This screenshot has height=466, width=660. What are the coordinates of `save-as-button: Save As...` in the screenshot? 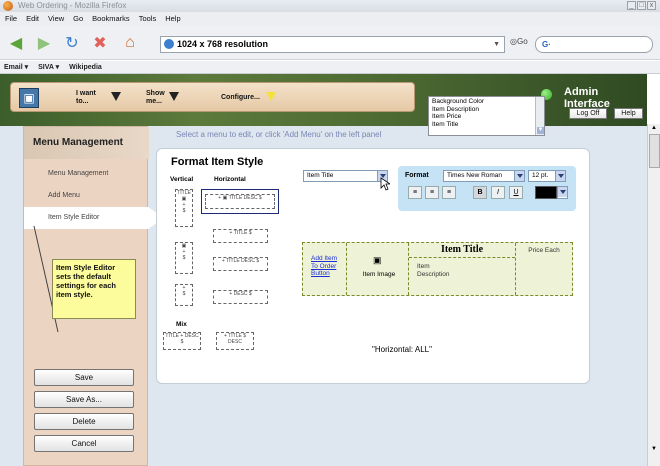 It's located at (84, 399).